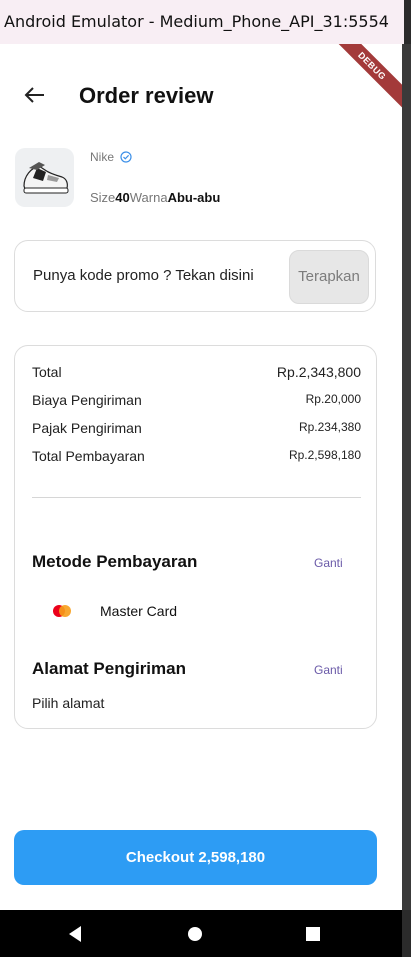 This screenshot has height=957, width=411. I want to click on system-nav-bar, so click(201, 933).